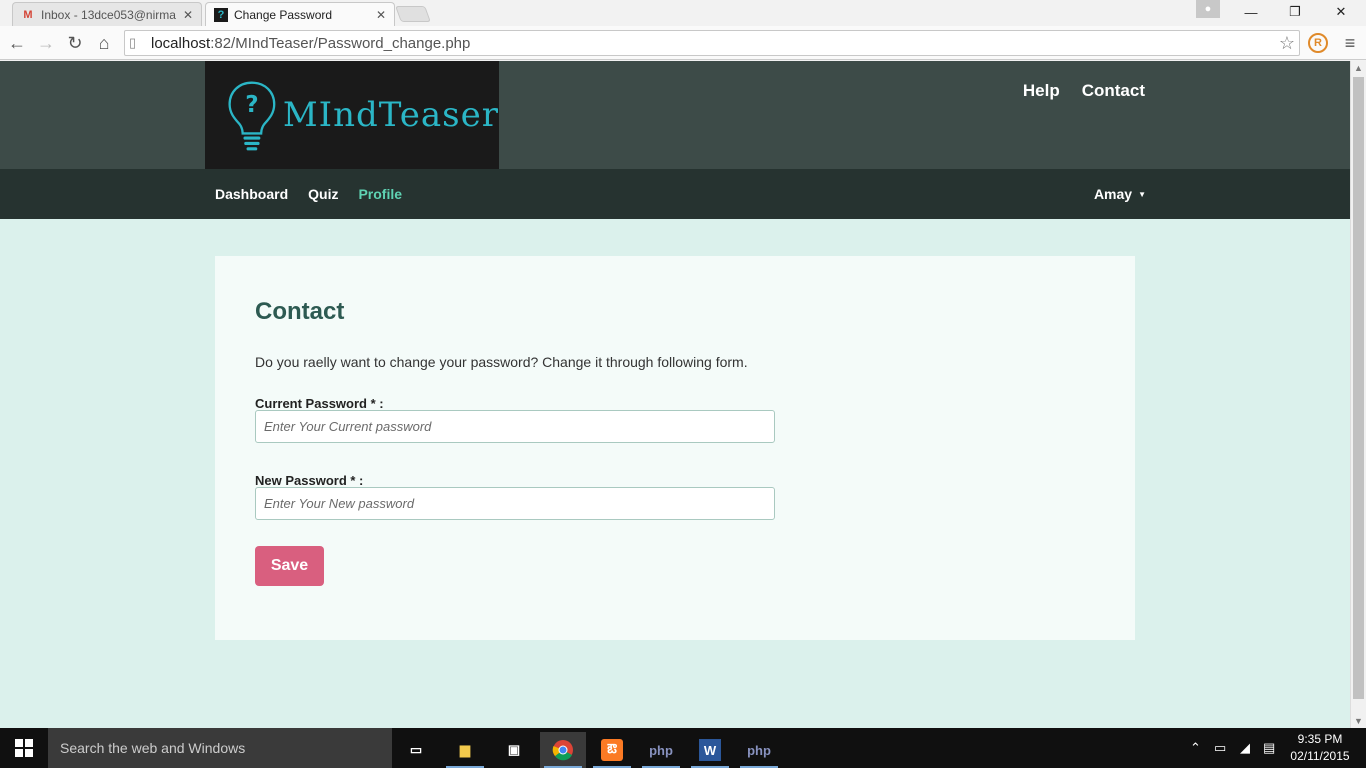 The width and height of the screenshot is (1366, 768). What do you see at coordinates (17, 43) in the screenshot?
I see `back-arrow-icon: ←` at bounding box center [17, 43].